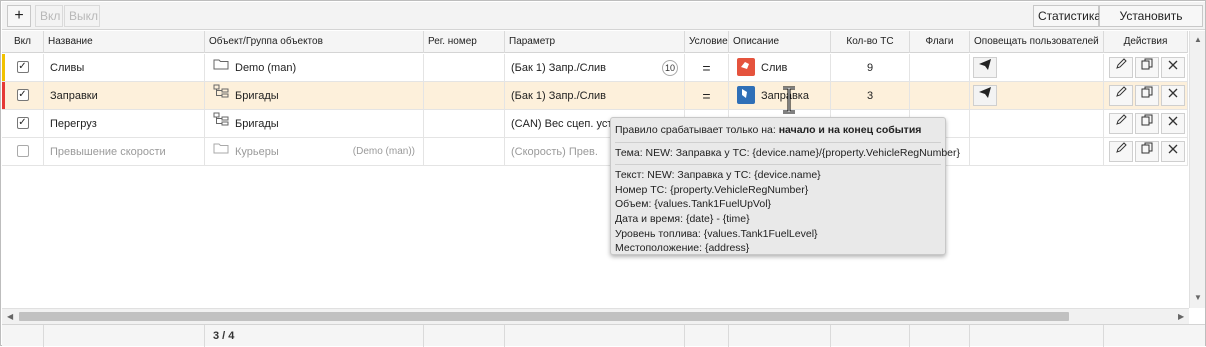 This screenshot has height=347, width=1206. What do you see at coordinates (22, 151) in the screenshot?
I see `enabled-checkbox` at bounding box center [22, 151].